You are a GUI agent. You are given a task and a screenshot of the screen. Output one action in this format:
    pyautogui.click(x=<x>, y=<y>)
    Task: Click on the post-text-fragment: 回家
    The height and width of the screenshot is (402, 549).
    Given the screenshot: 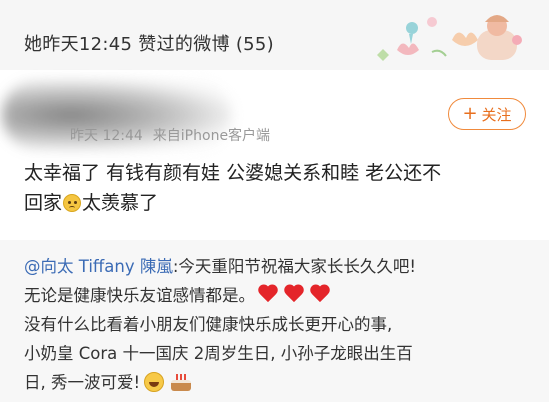 What is the action you would take?
    pyautogui.click(x=43, y=203)
    